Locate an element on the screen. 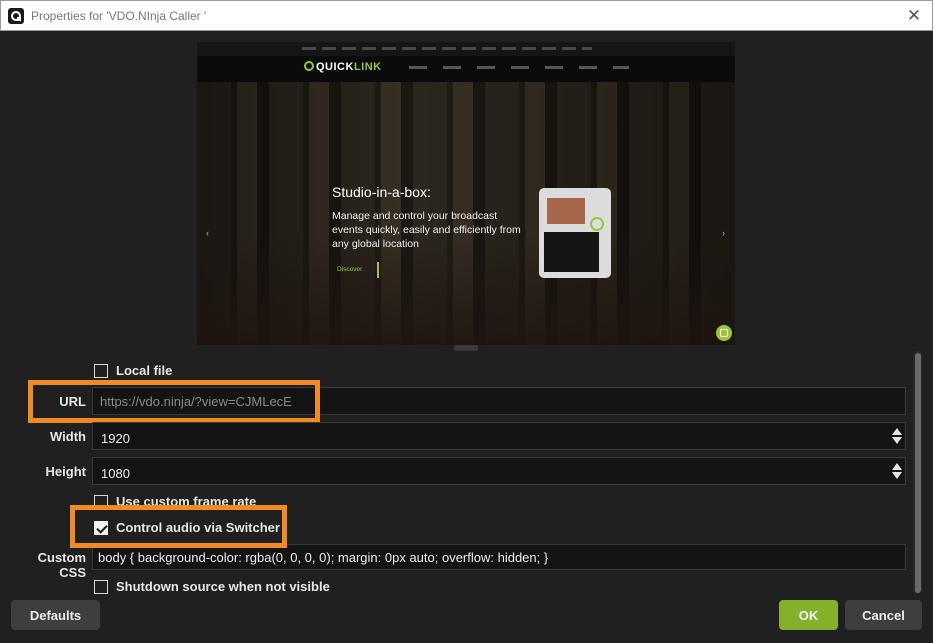 This screenshot has width=933, height=643. quicklink-logo-icon is located at coordinates (309, 66).